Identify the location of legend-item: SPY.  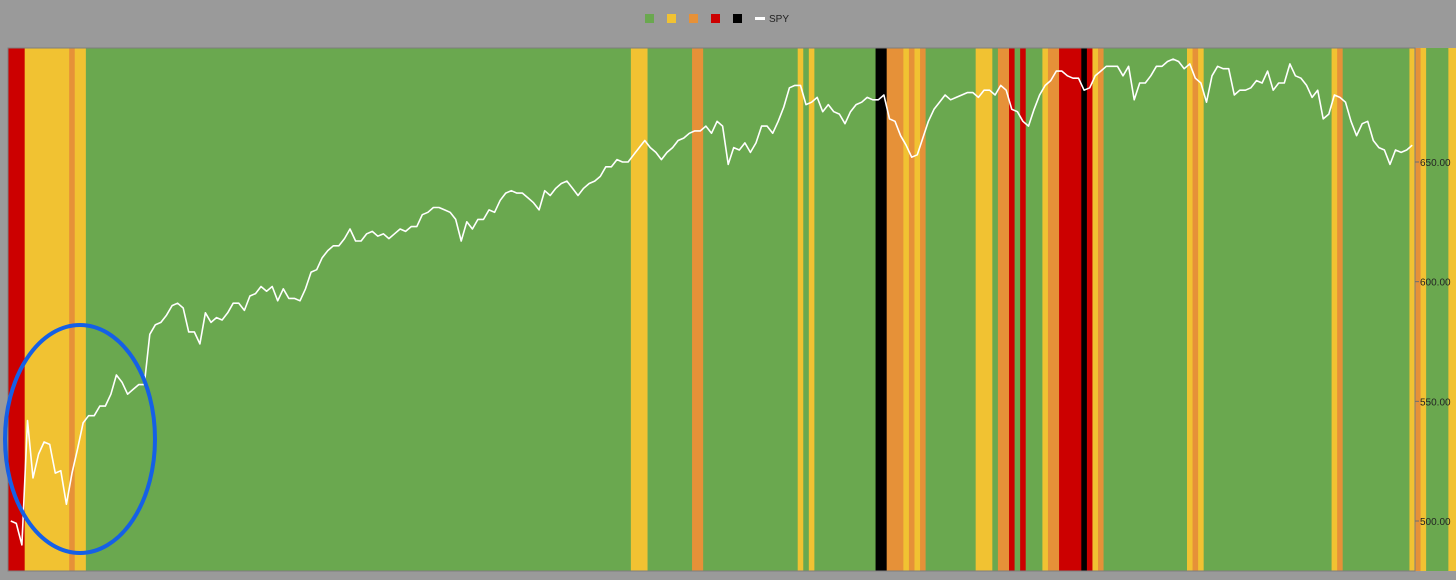
(772, 19).